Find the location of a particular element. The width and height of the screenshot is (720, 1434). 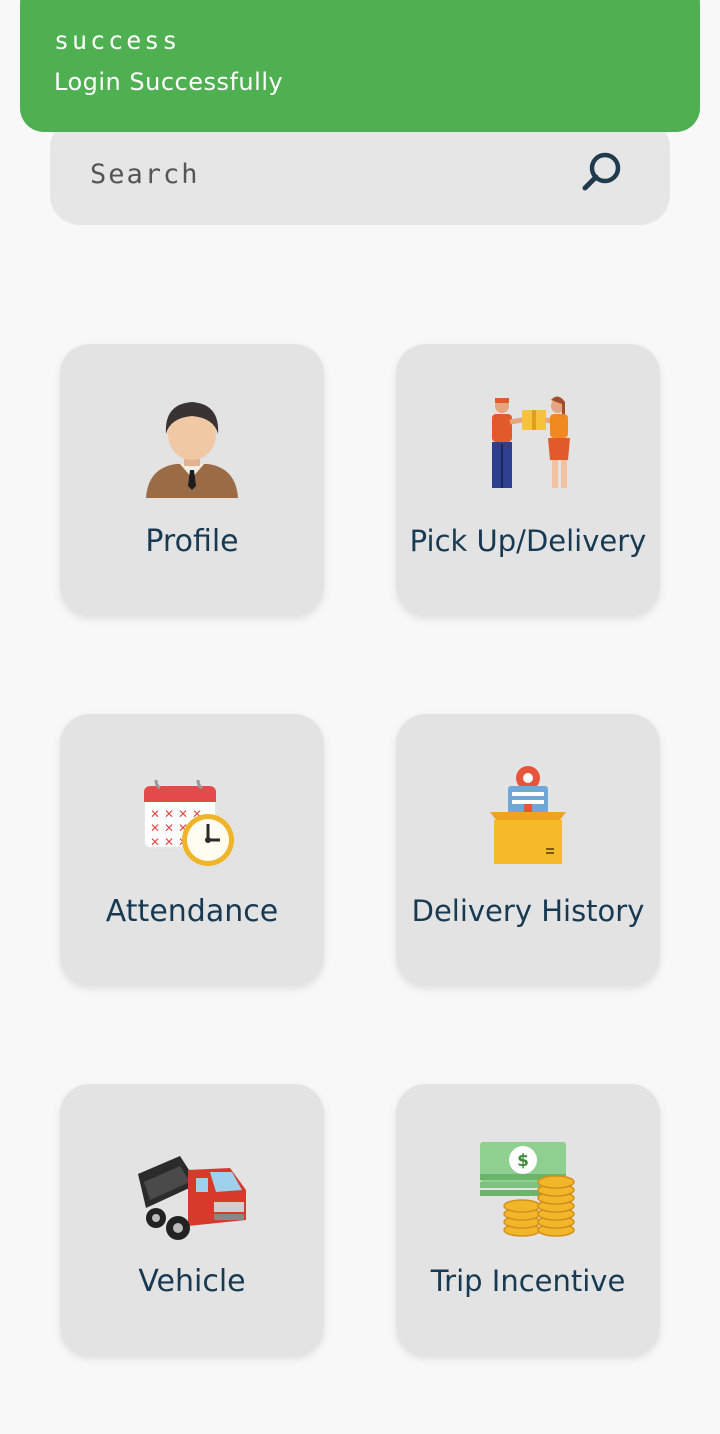

tile-profile: Profile is located at coordinates (192, 480).